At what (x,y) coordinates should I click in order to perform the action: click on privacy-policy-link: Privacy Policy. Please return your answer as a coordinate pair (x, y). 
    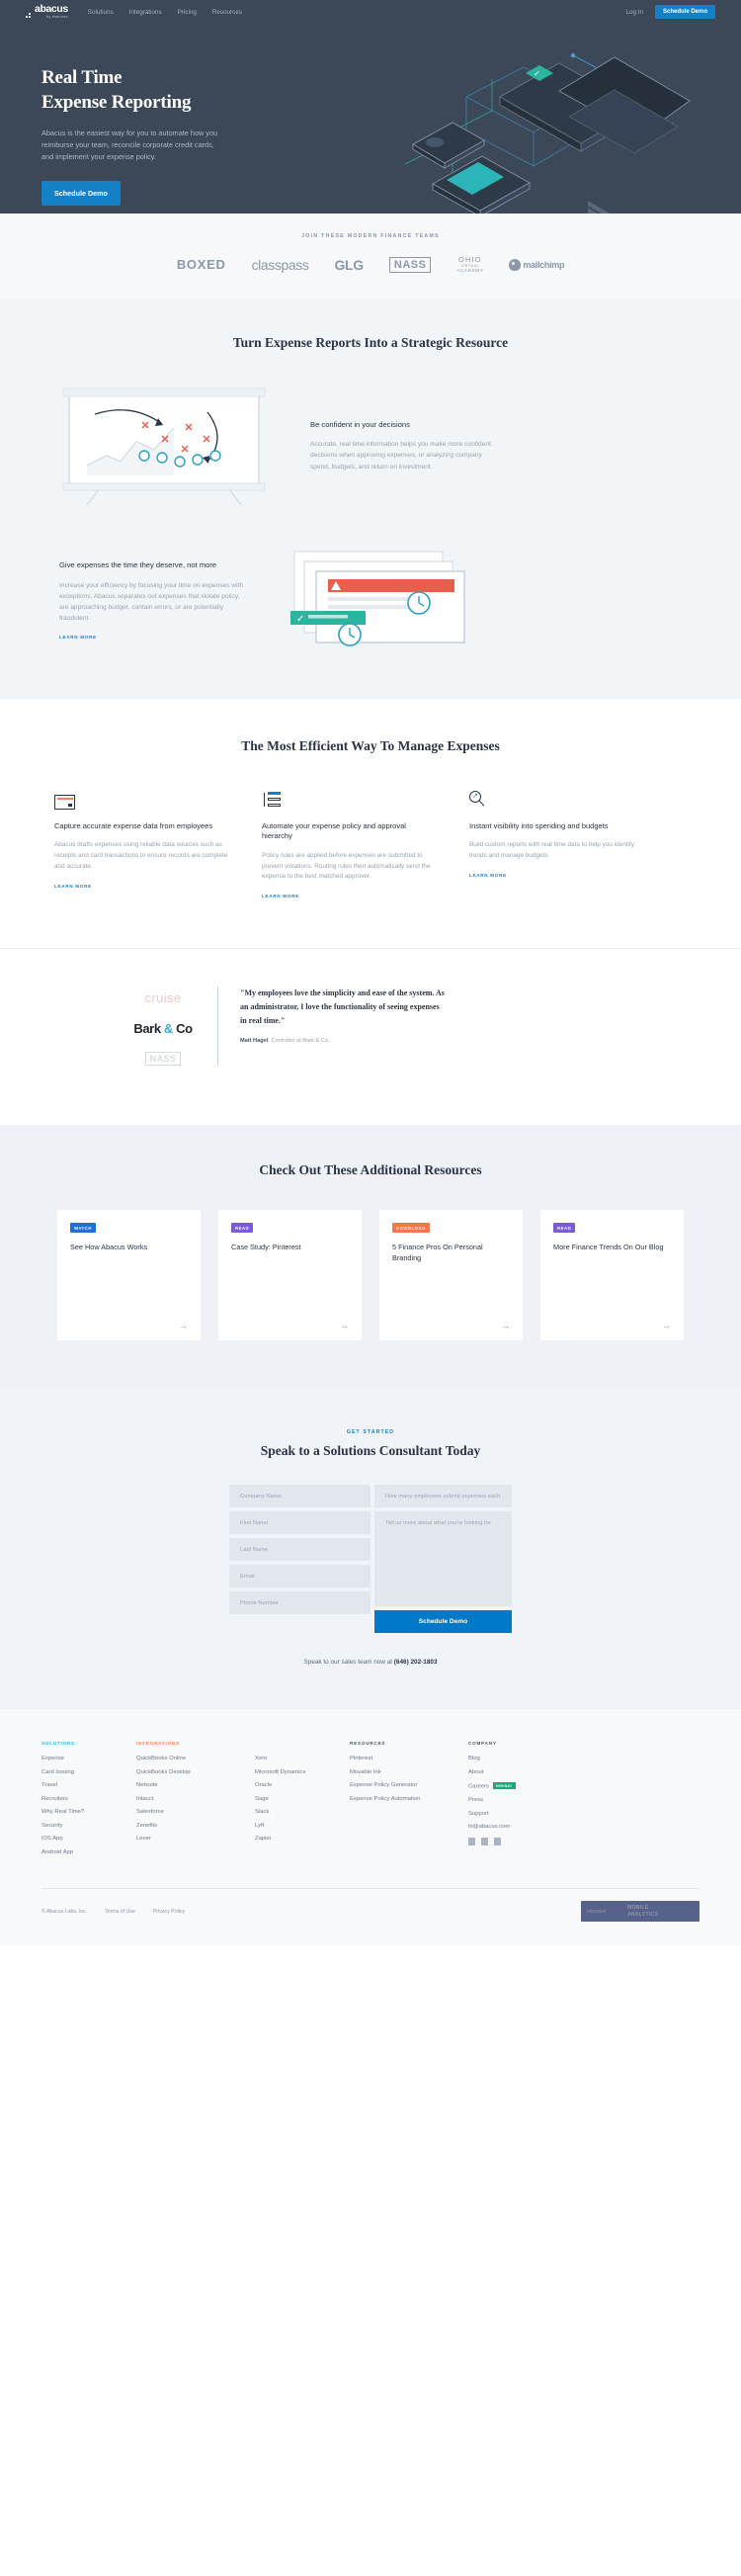
    Looking at the image, I should click on (169, 1912).